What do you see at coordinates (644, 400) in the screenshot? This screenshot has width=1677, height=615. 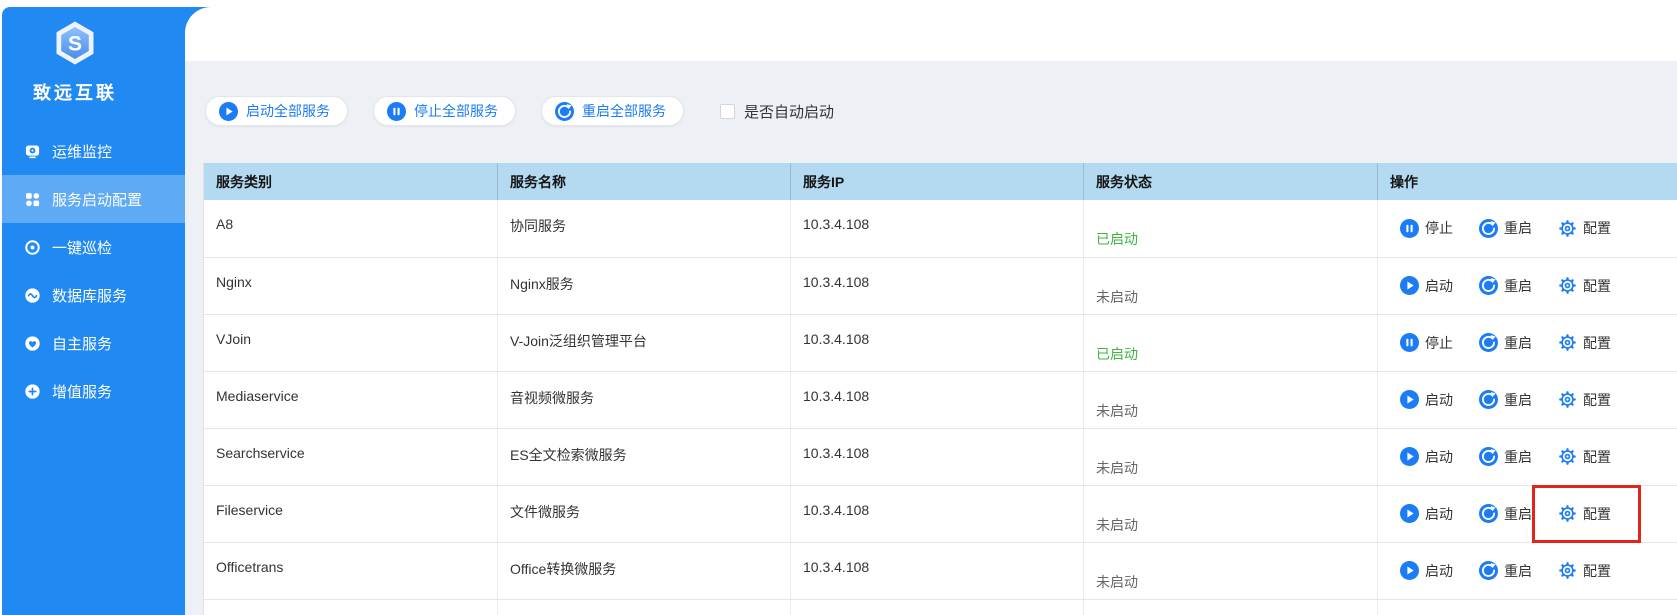 I see `cell-service-name: 音视频微服务` at bounding box center [644, 400].